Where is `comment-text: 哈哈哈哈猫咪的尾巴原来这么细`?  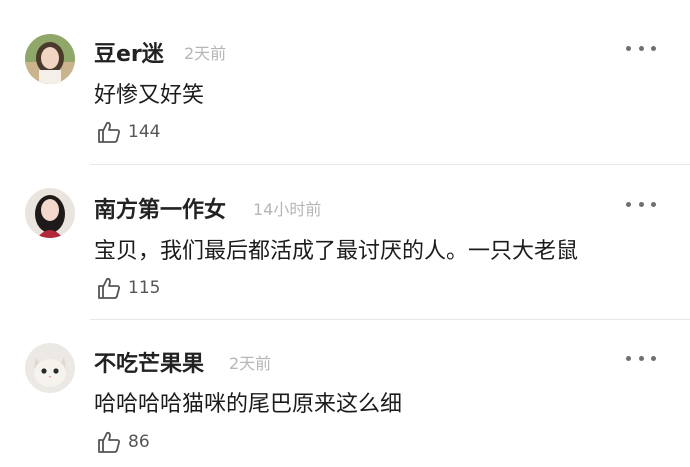 comment-text: 哈哈哈哈猫咪的尾巴原来这么细 is located at coordinates (248, 404).